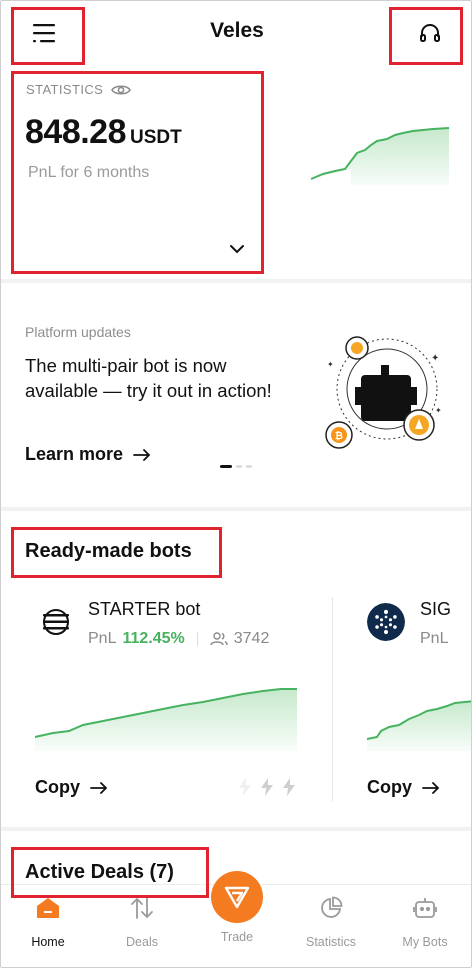  What do you see at coordinates (425, 942) in the screenshot?
I see `nav-my-bots-label: My Bots` at bounding box center [425, 942].